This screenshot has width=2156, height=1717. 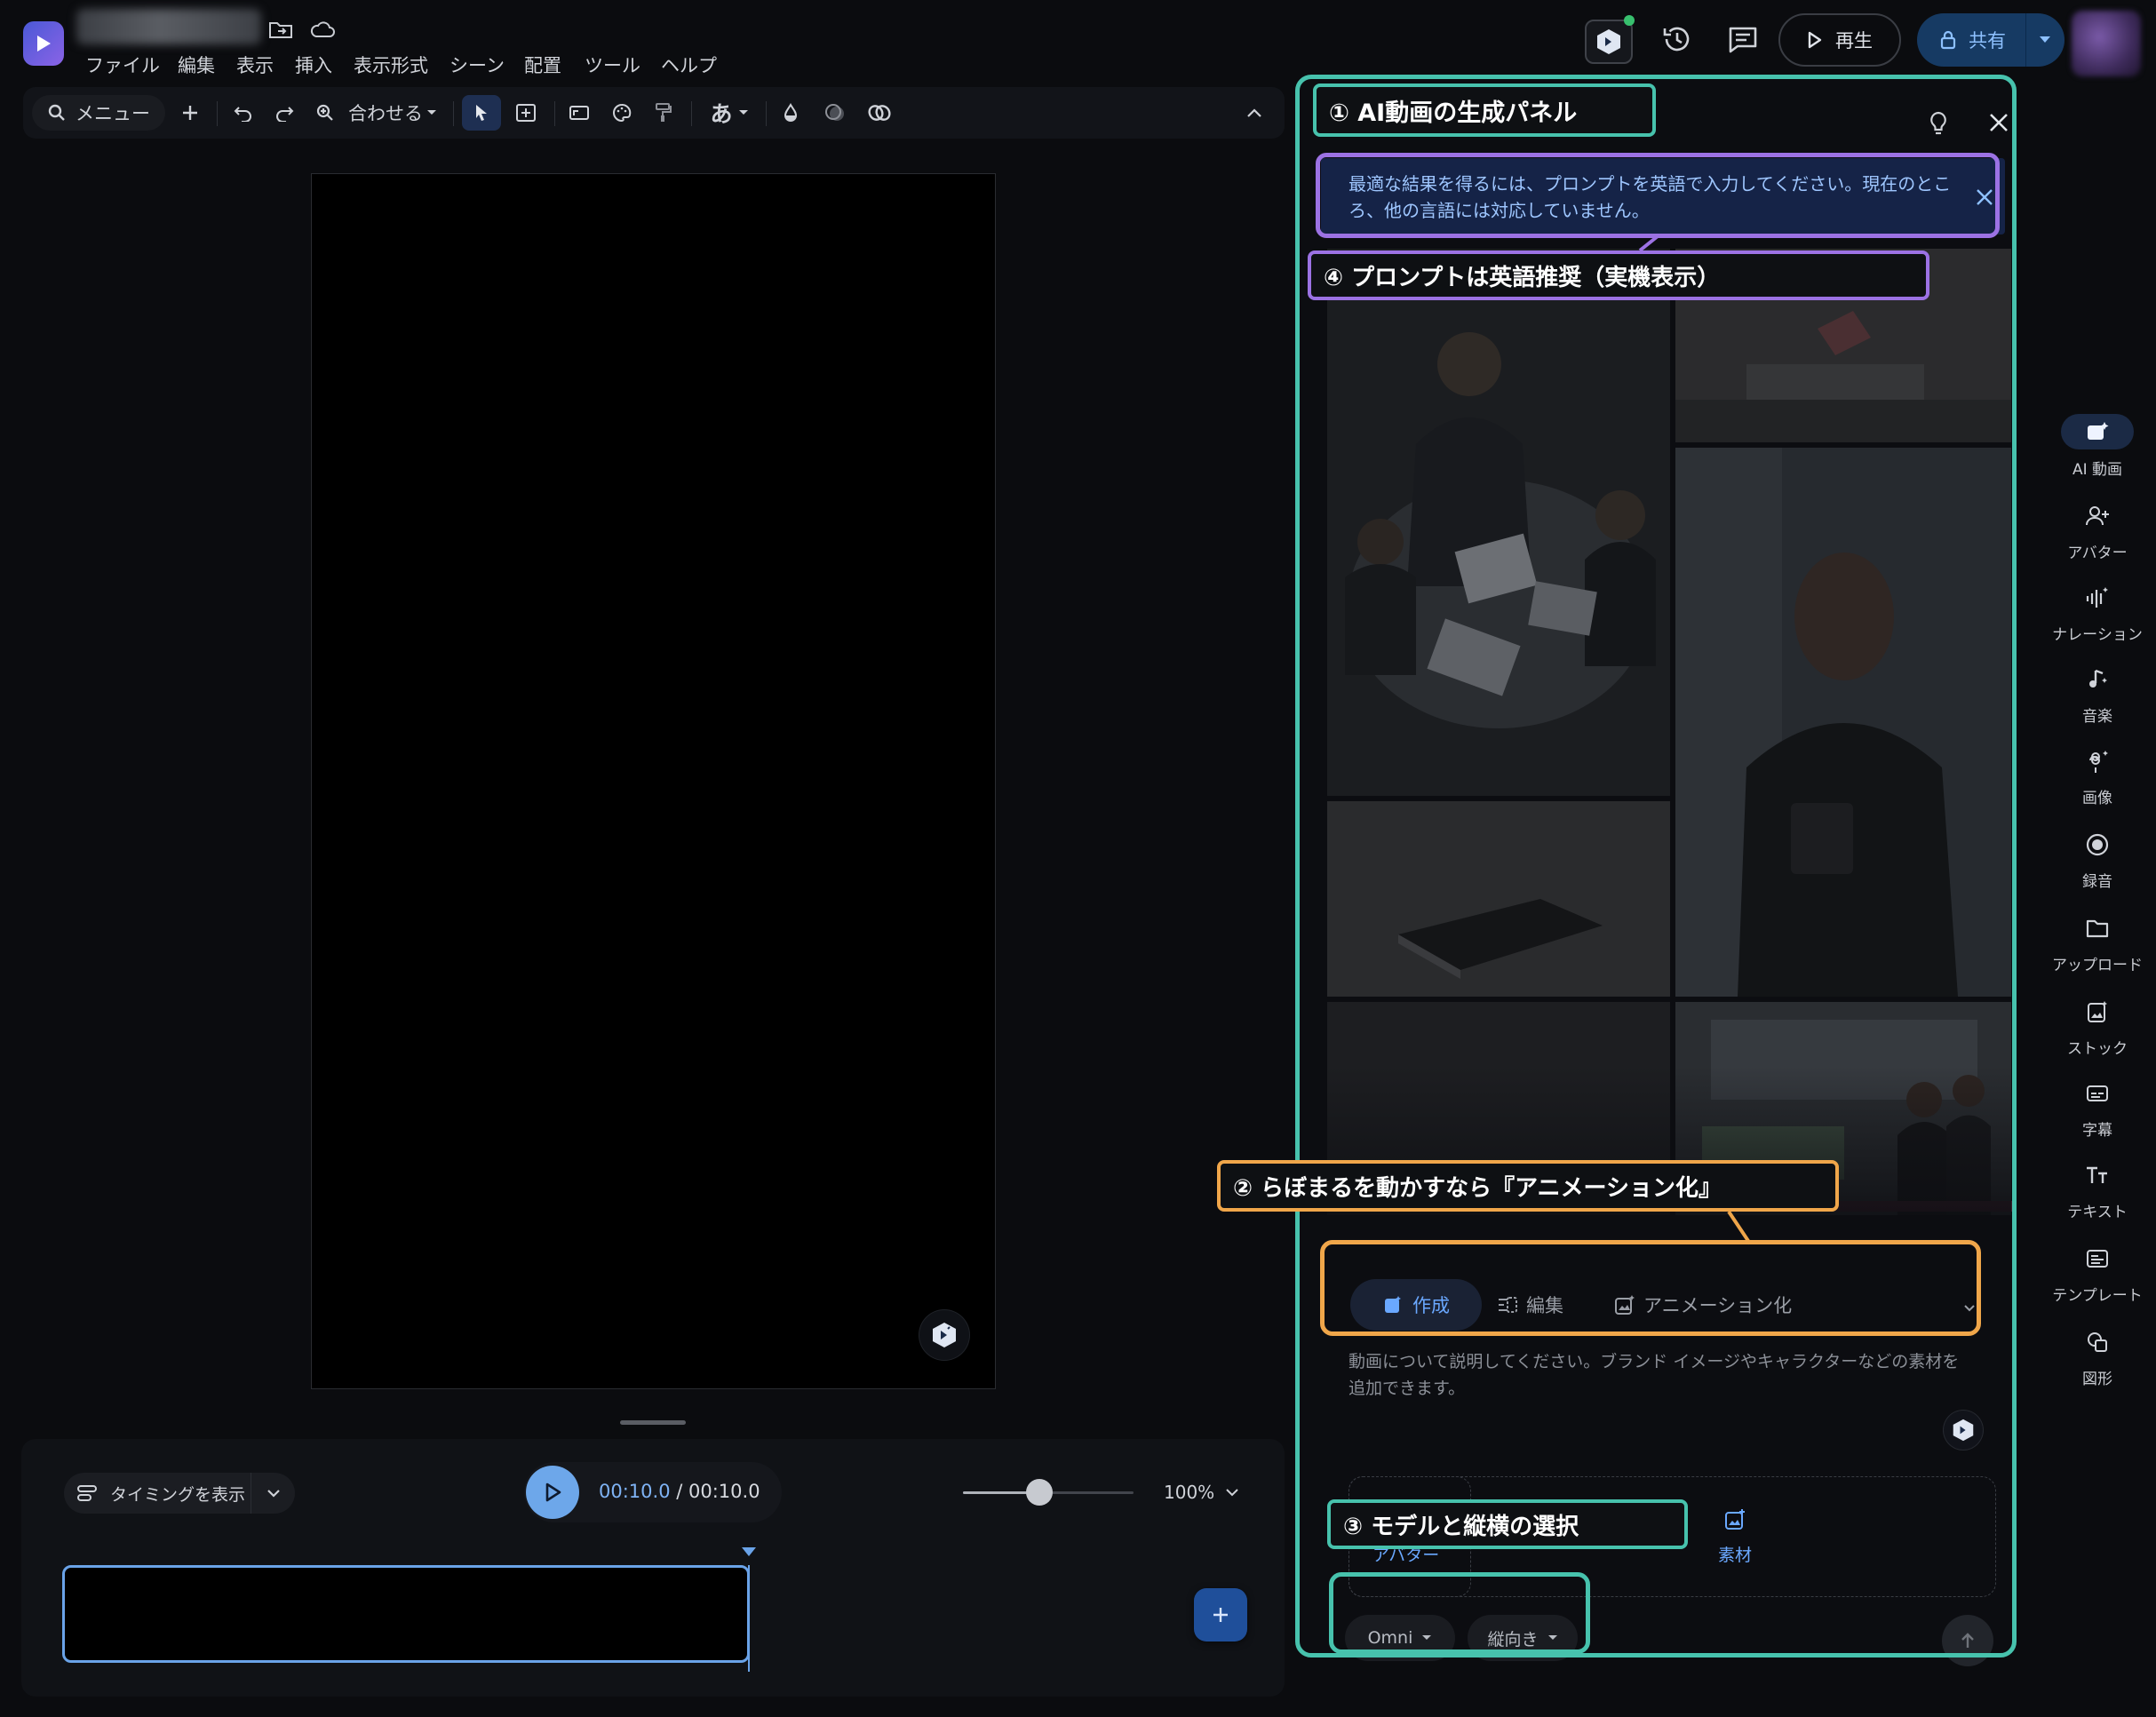 What do you see at coordinates (2097, 1109) in the screenshot?
I see `rail-item-subtitles: 字幕` at bounding box center [2097, 1109].